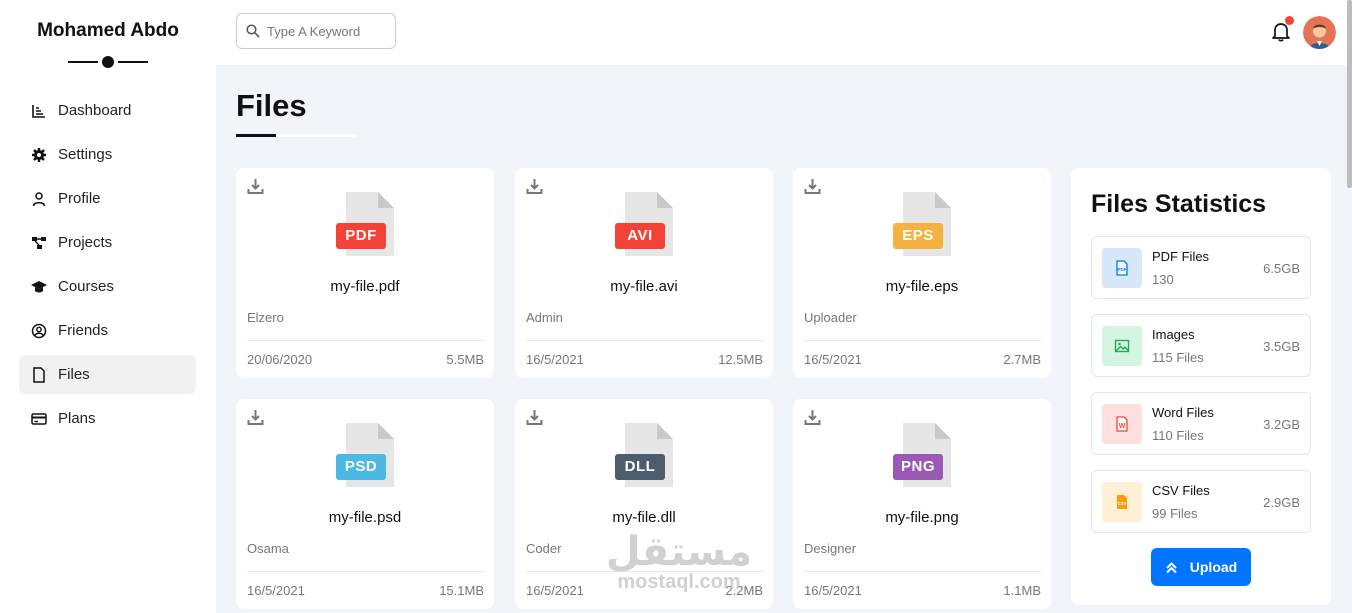 This screenshot has width=1352, height=613. I want to click on stat-size: 6.5GB, so click(1281, 268).